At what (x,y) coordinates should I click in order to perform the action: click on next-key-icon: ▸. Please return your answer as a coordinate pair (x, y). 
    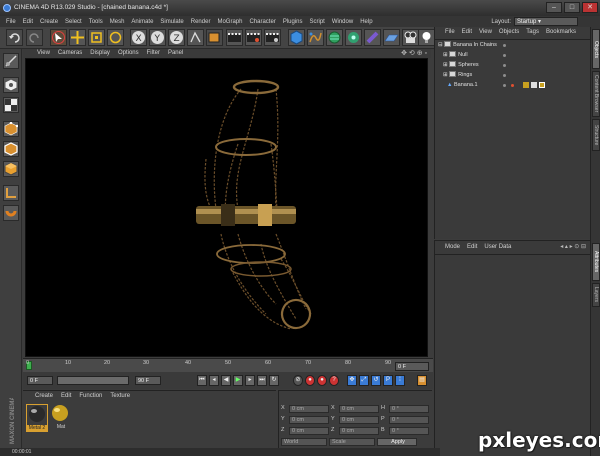
    Looking at the image, I should click on (250, 380).